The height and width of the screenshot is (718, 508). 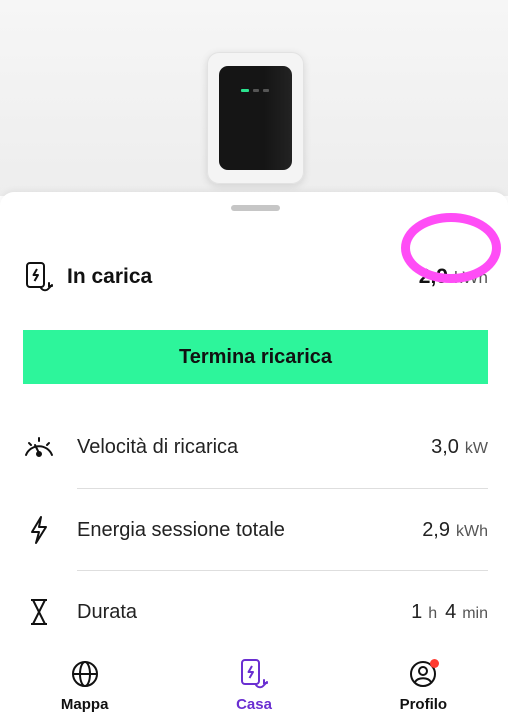 I want to click on bottom-tab-bar: Mappa Casa Profilo, so click(x=254, y=682).